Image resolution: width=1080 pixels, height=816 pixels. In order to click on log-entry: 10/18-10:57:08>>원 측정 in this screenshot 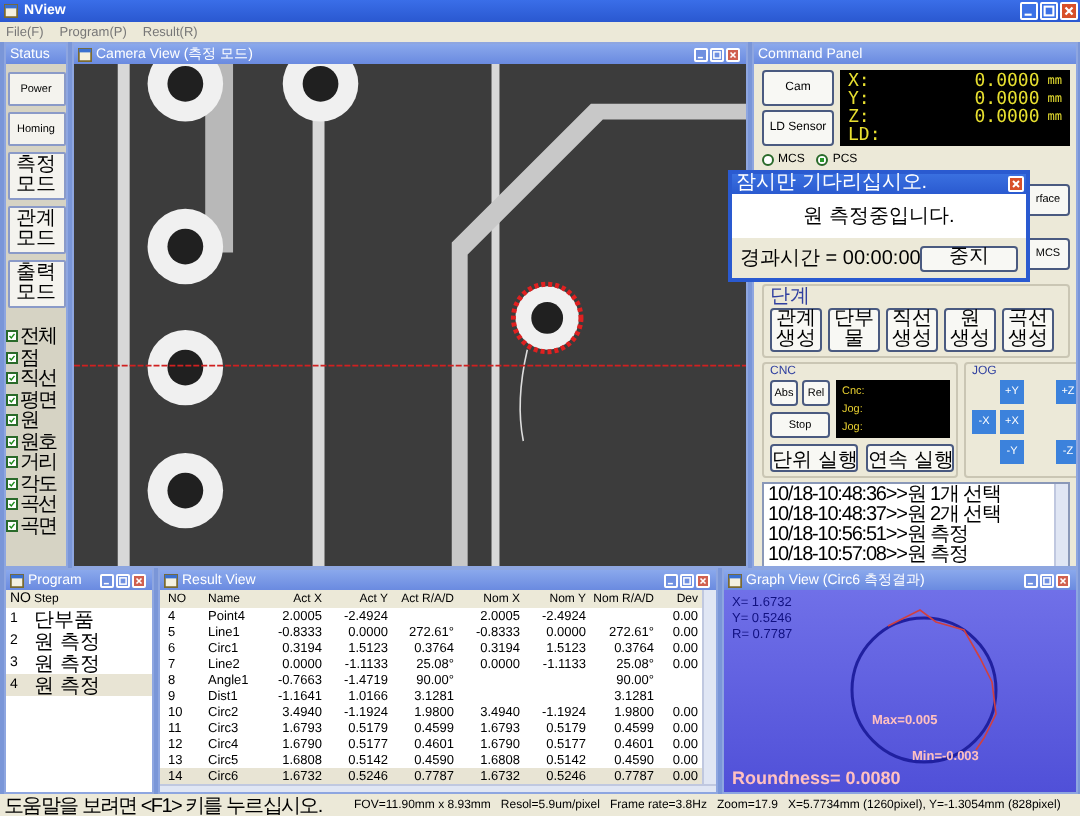, I will do `click(869, 556)`.